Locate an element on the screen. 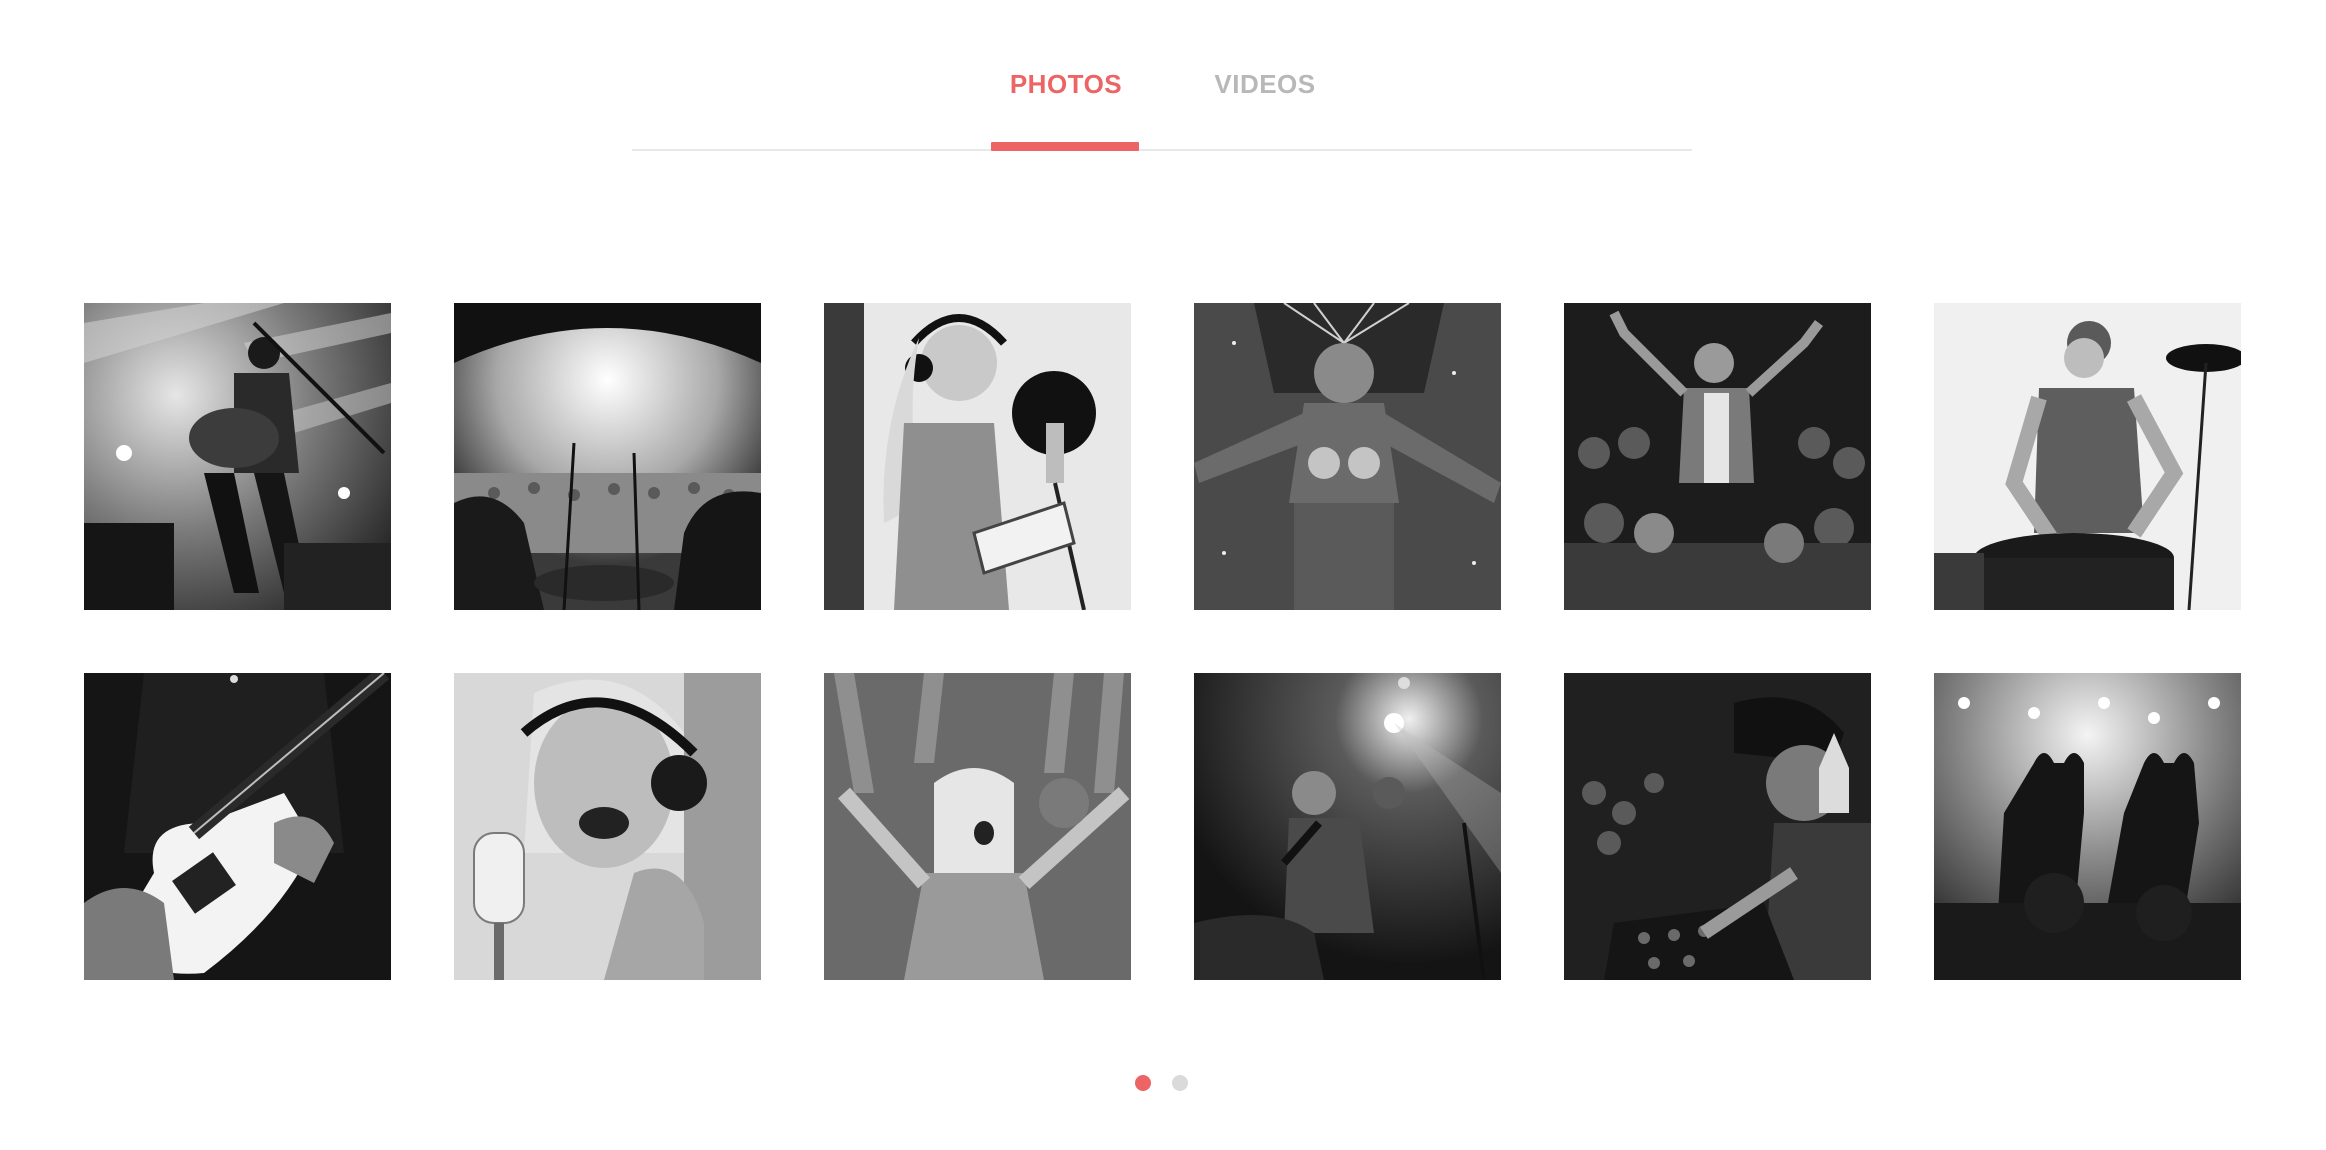 This screenshot has width=2326, height=1150. crowd-surfer-image is located at coordinates (1717, 456).